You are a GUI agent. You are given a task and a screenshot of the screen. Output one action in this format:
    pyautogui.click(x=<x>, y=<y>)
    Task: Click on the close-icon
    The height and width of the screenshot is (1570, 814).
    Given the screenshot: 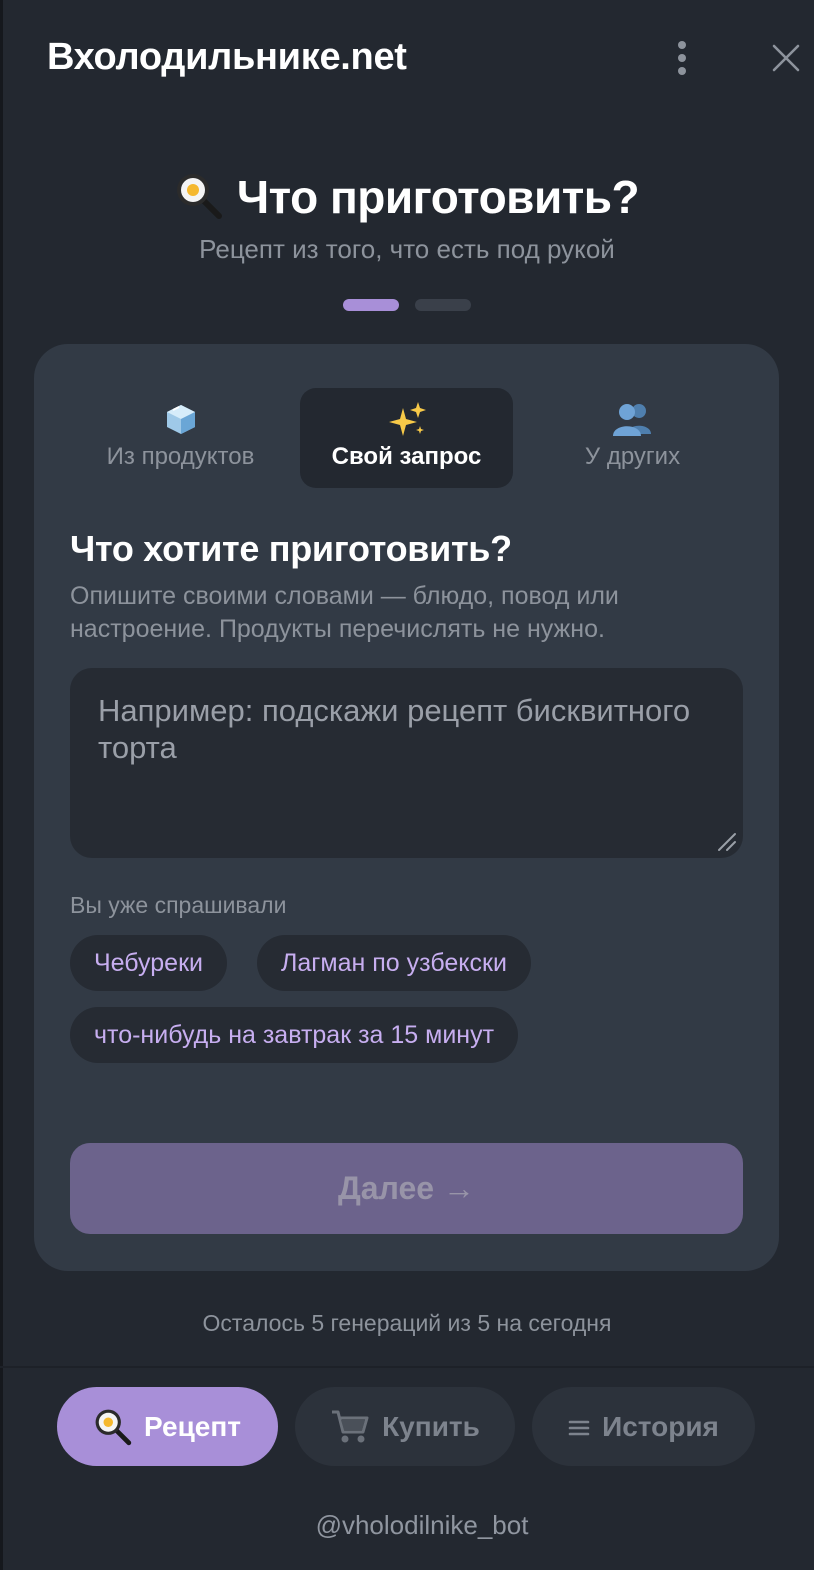 What is the action you would take?
    pyautogui.click(x=786, y=58)
    